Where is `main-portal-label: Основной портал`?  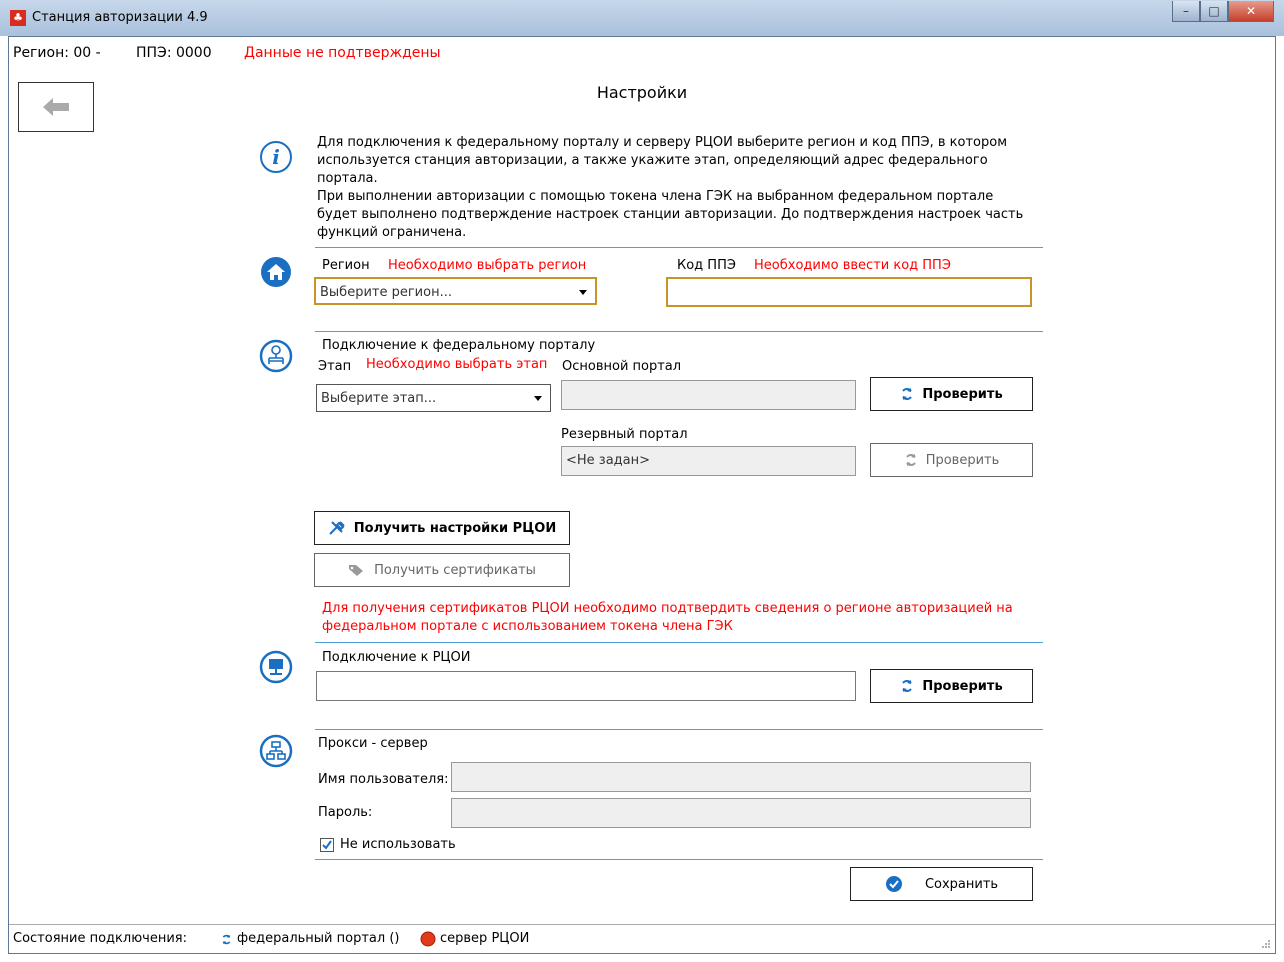
main-portal-label: Основной портал is located at coordinates (622, 366).